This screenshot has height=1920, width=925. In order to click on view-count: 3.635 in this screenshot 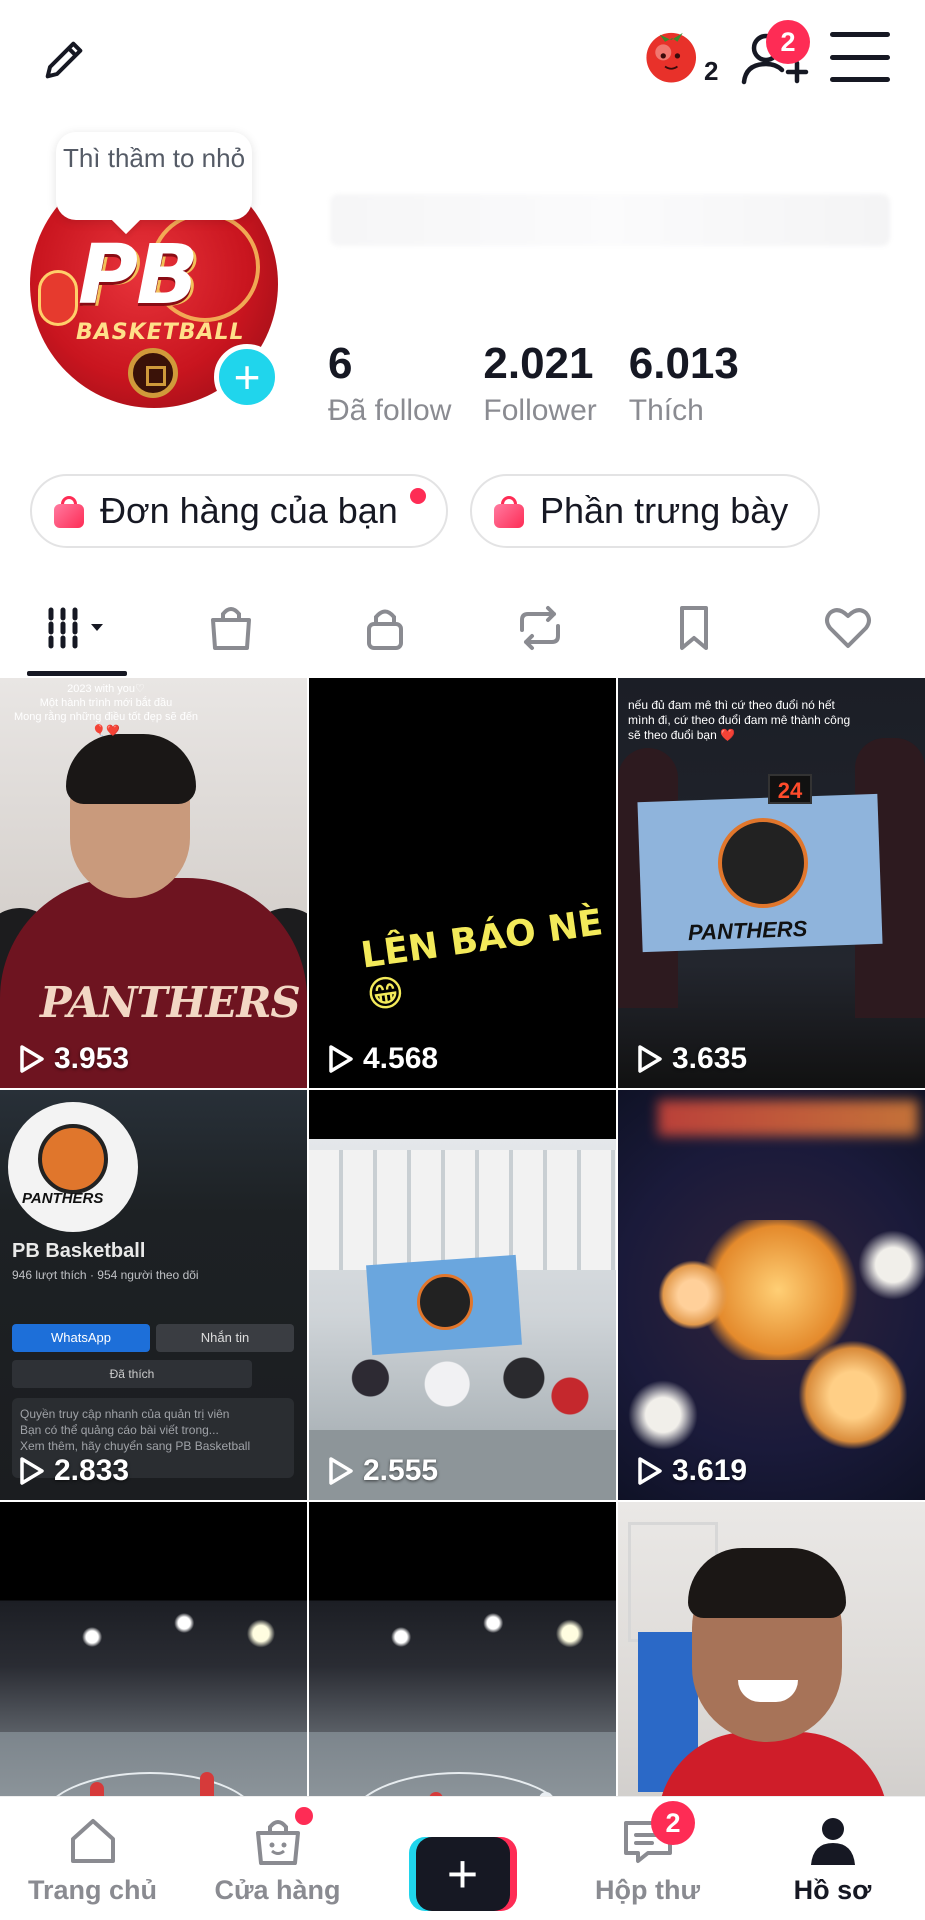, I will do `click(690, 1059)`.